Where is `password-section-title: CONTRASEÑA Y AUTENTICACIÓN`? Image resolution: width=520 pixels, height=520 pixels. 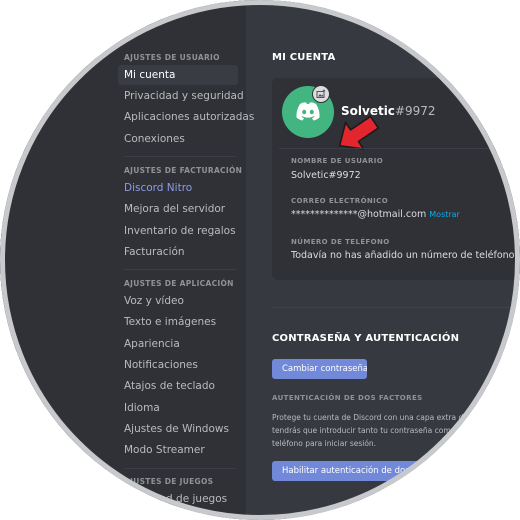 password-section-title: CONTRASEÑA Y AUTENTICACIÓN is located at coordinates (366, 338).